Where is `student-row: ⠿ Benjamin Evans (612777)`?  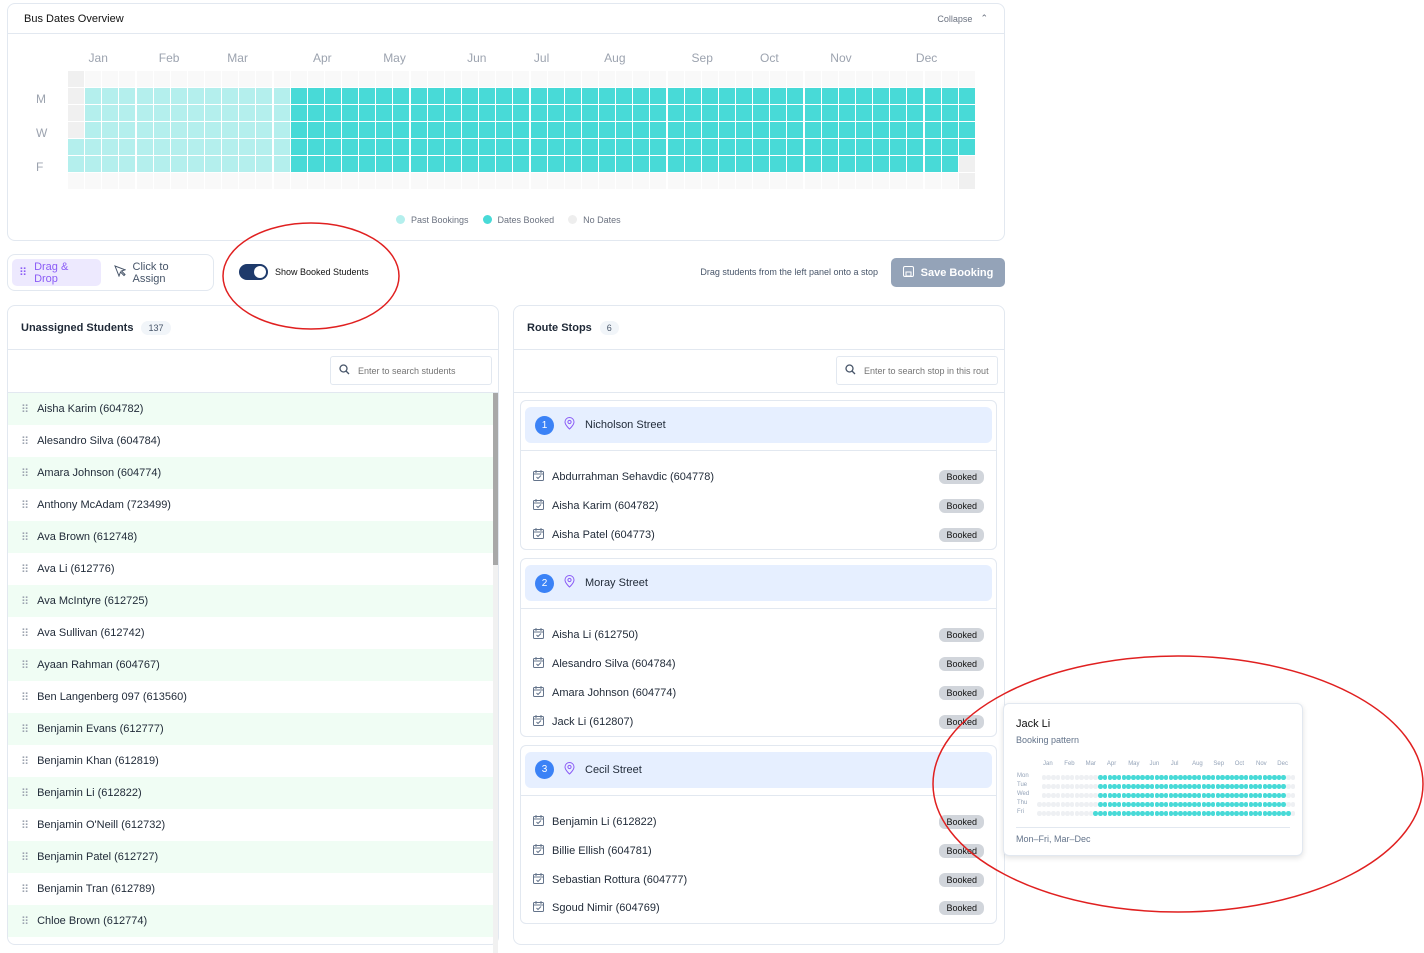
student-row: ⠿ Benjamin Evans (612777) is located at coordinates (253, 729).